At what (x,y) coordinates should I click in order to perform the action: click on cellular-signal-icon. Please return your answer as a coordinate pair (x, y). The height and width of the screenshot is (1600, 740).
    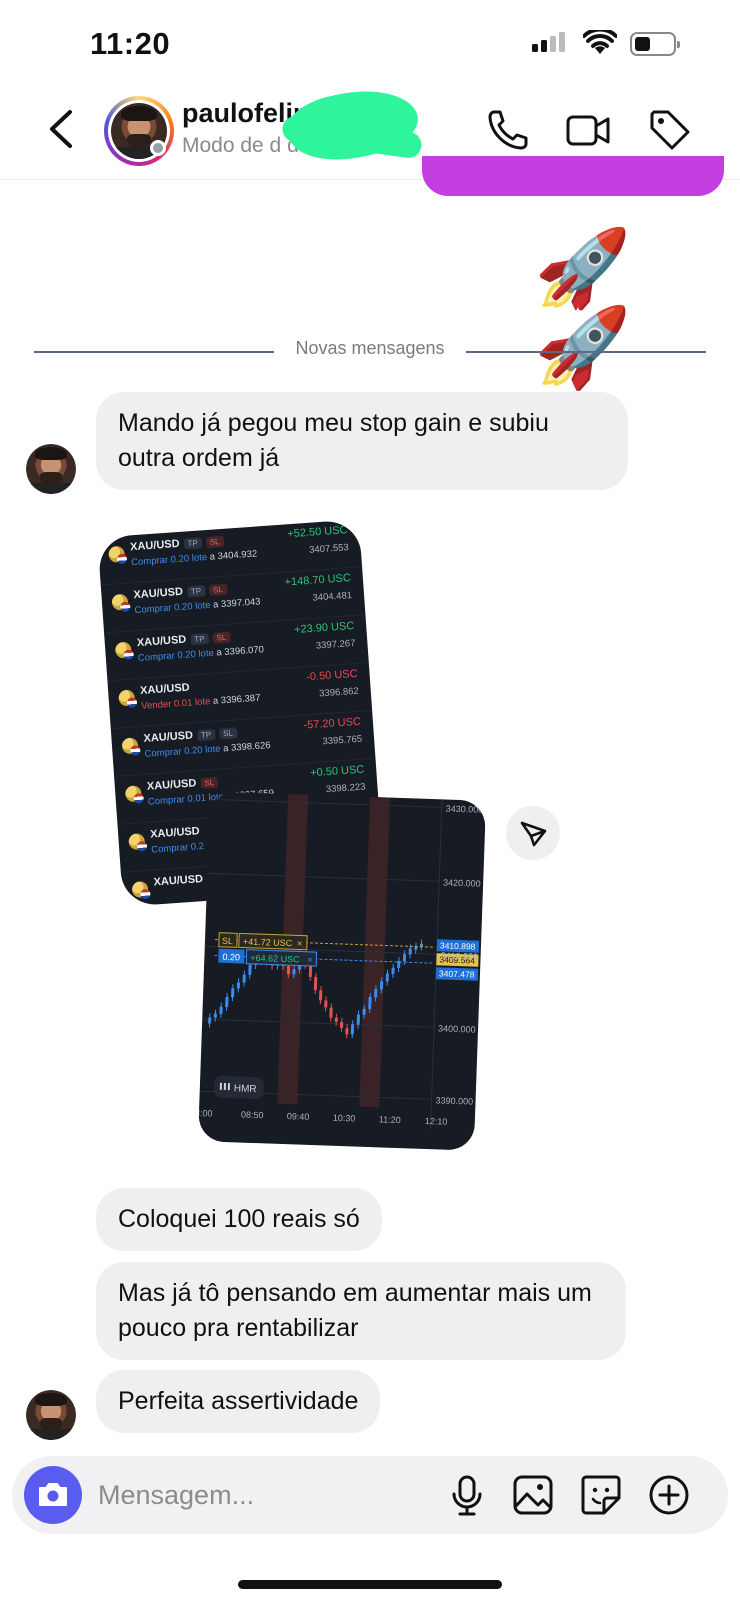
    Looking at the image, I should click on (548, 42).